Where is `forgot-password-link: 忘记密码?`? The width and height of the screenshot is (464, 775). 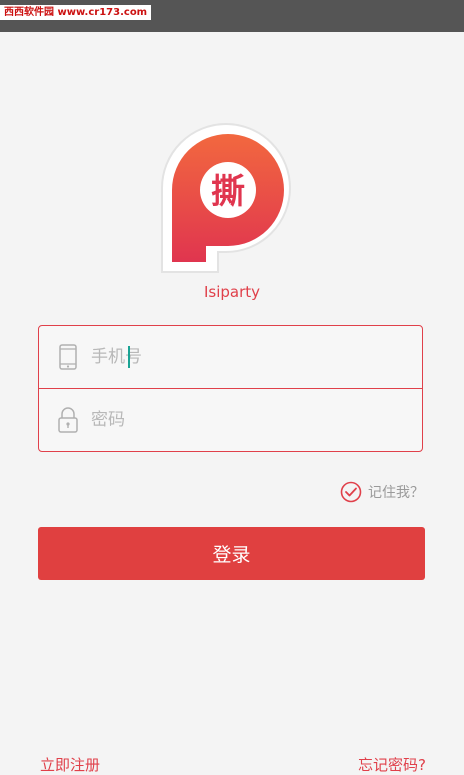 forgot-password-link: 忘记密码? is located at coordinates (392, 764).